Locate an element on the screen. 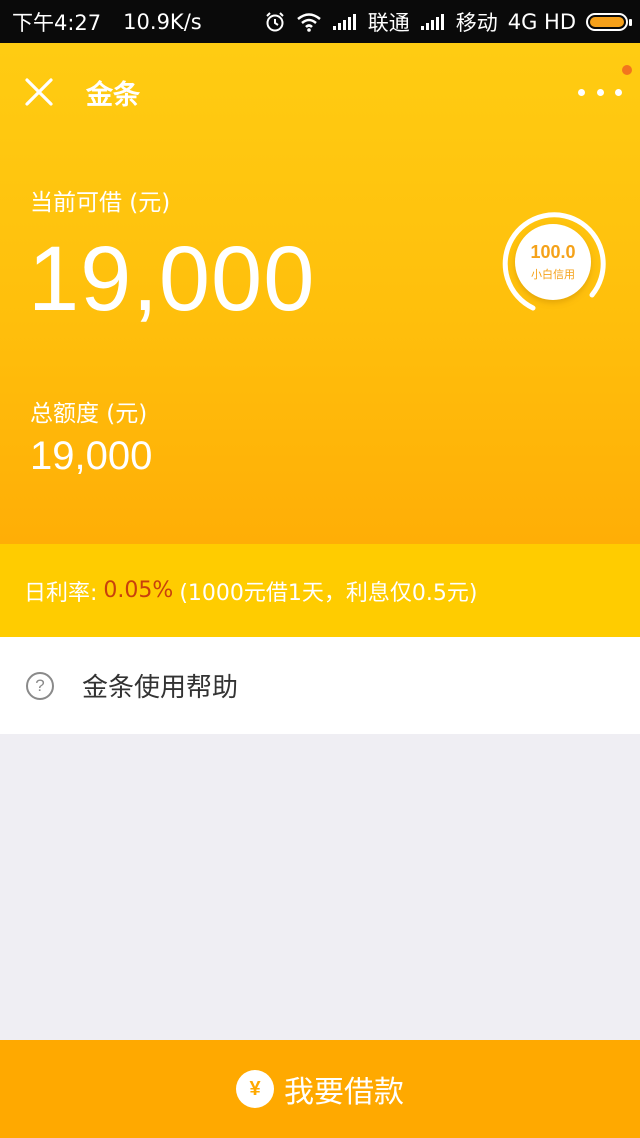 Image resolution: width=640 pixels, height=1138 pixels. borrow-button: ¥ 我要借款 is located at coordinates (320, 1089).